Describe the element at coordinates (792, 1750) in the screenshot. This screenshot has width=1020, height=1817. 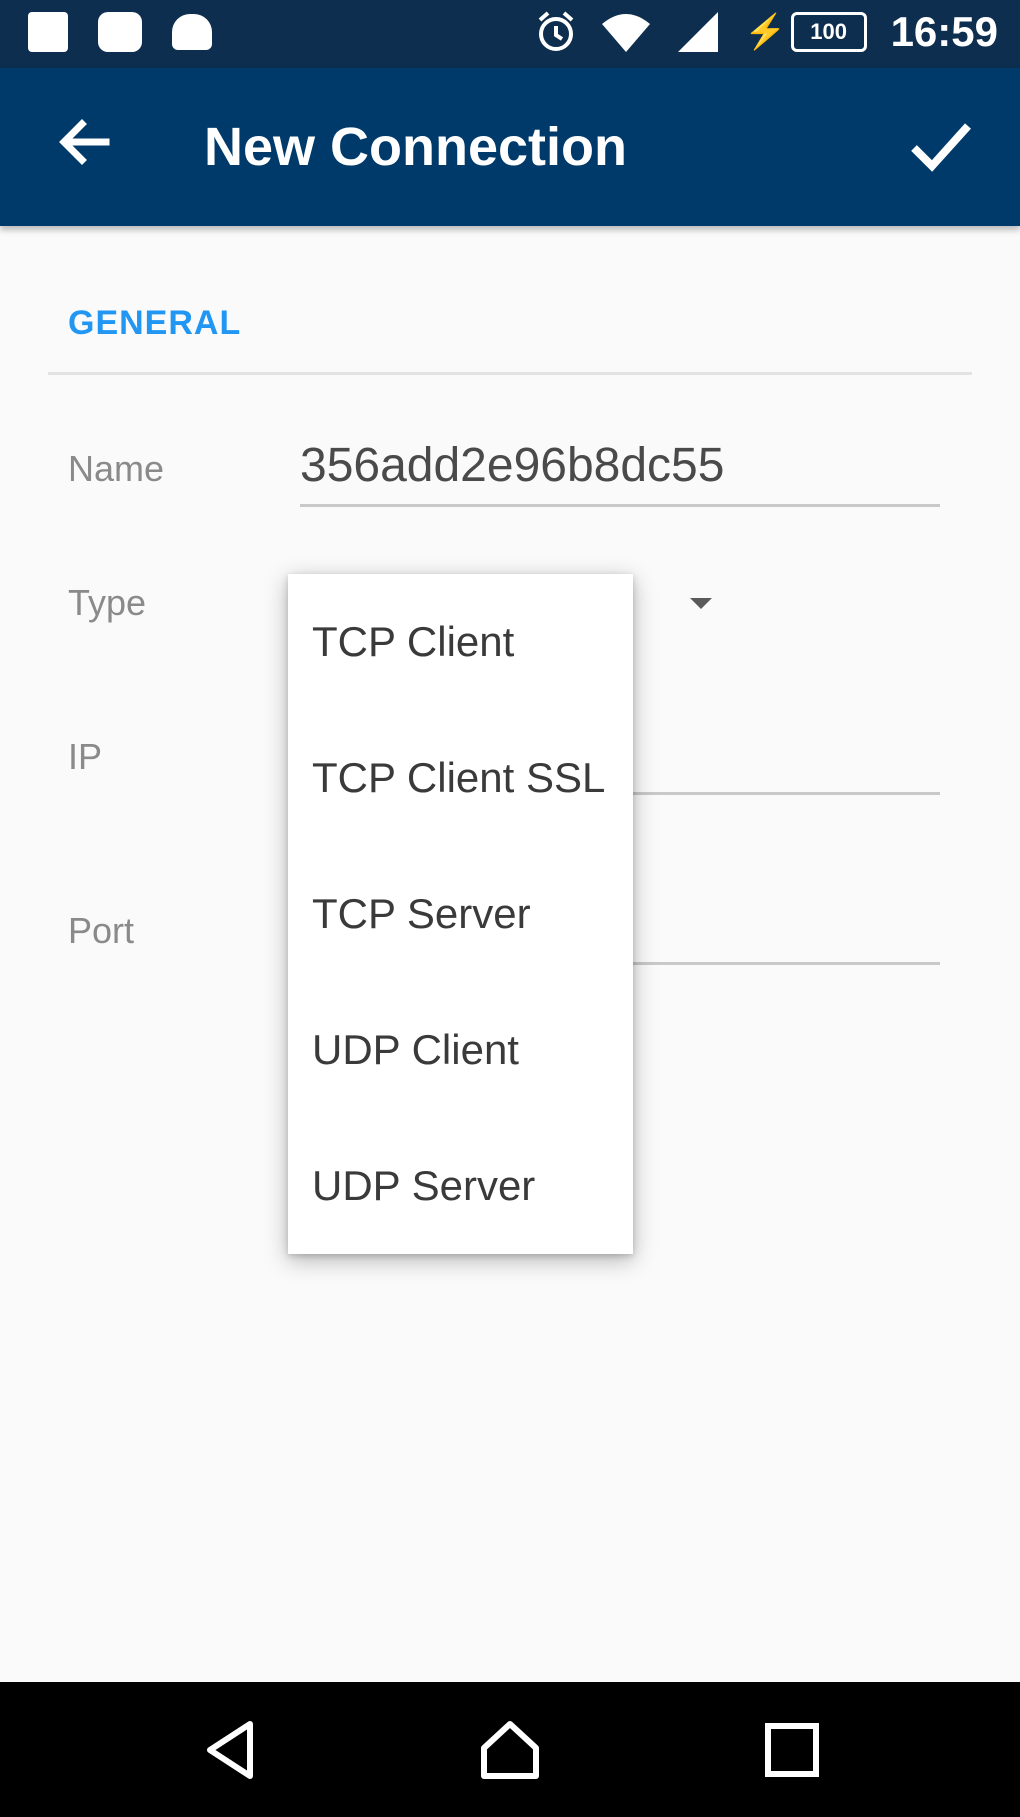
I see `recents-icon` at that location.